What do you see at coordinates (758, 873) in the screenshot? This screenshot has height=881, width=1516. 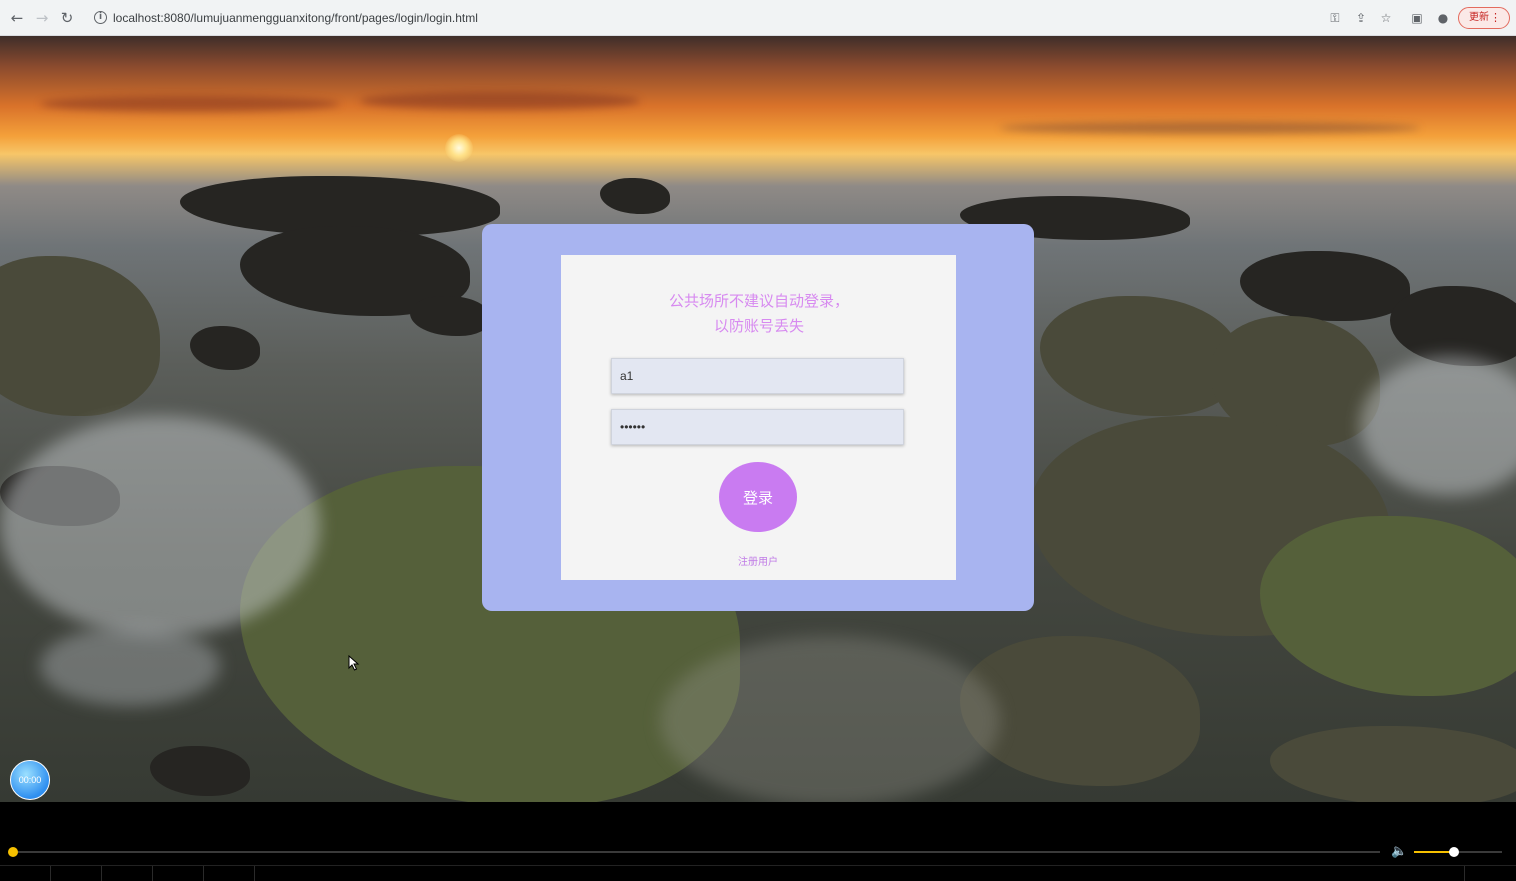 I see `segment-strip` at bounding box center [758, 873].